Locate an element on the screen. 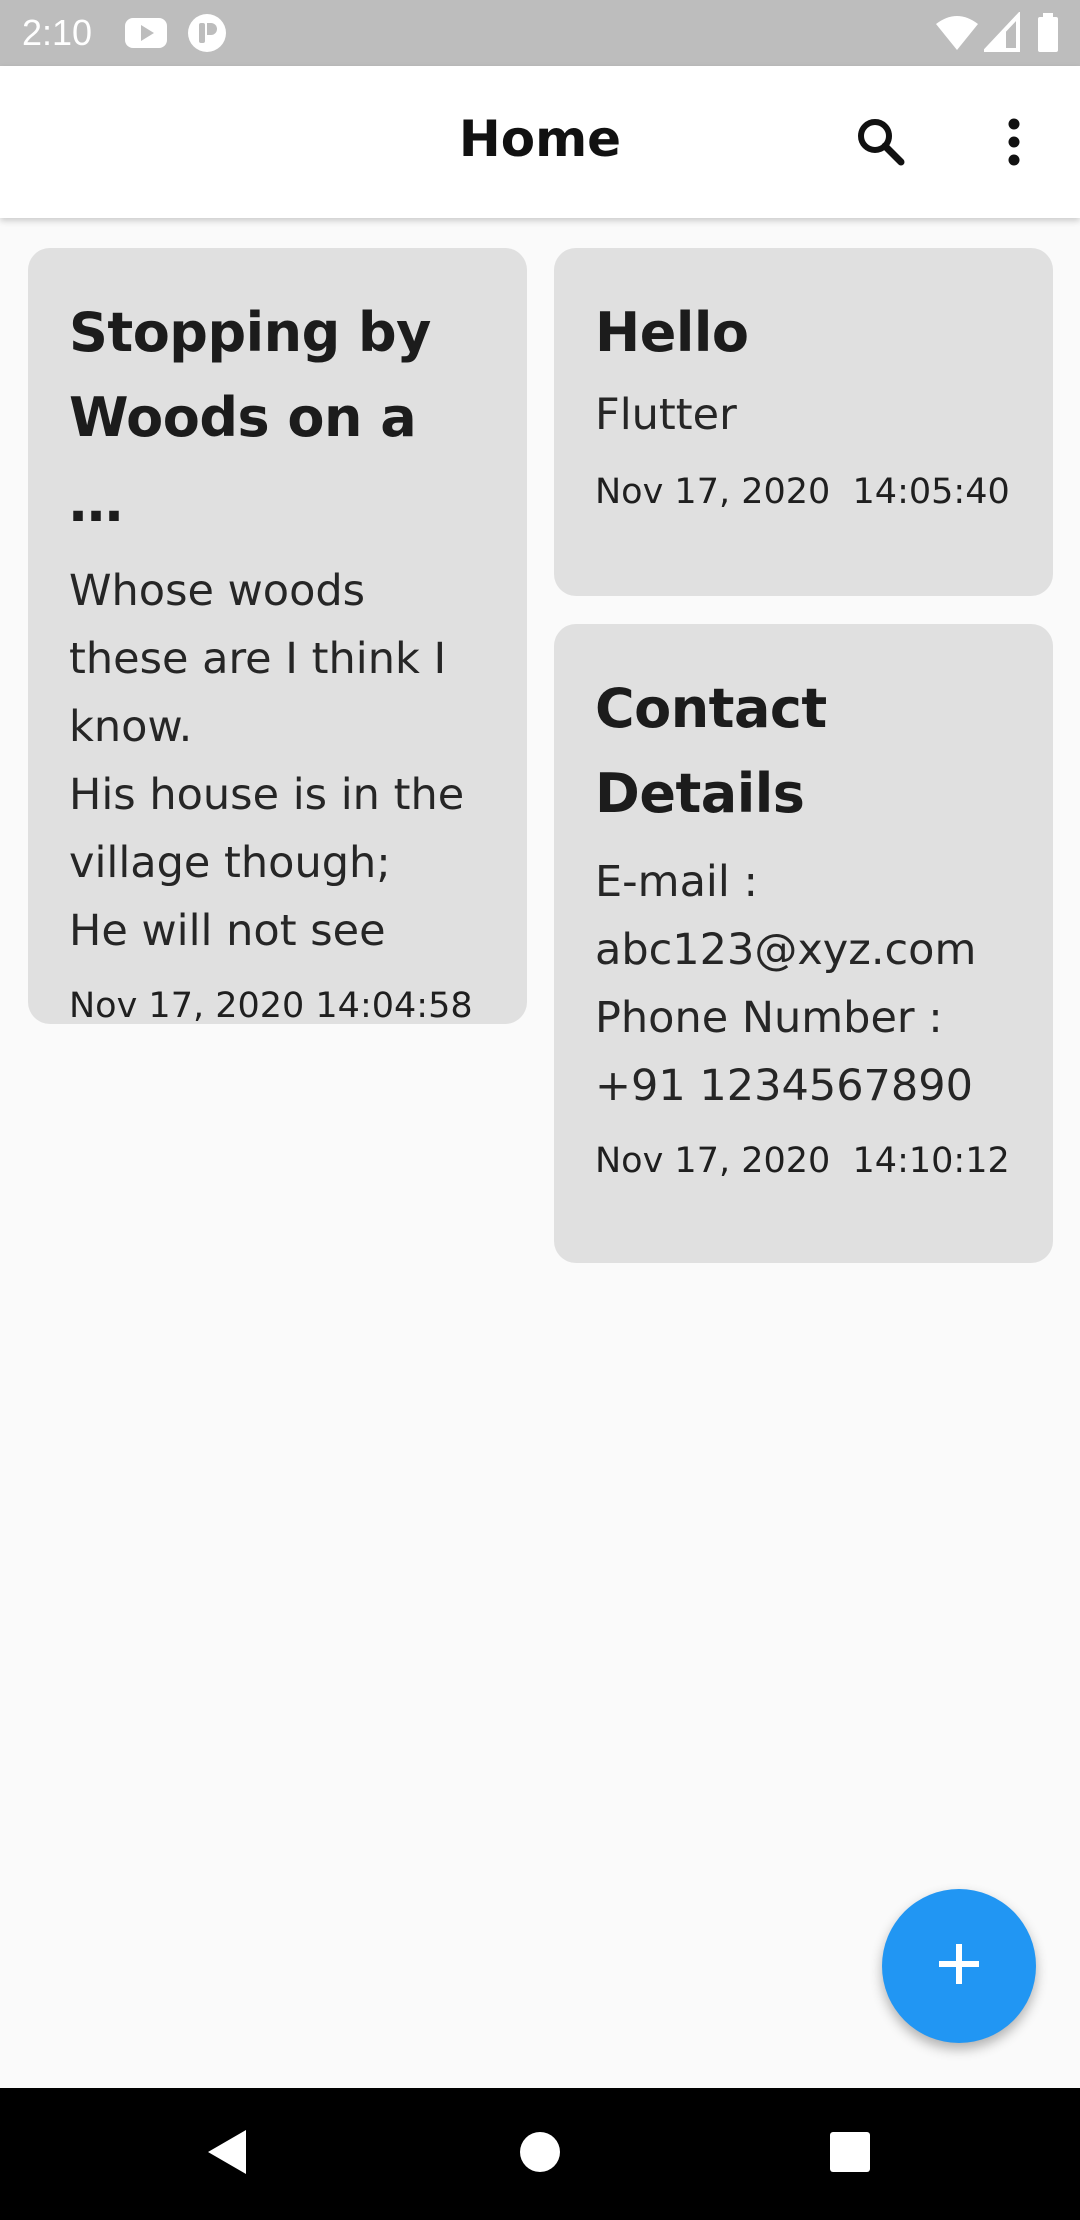 The width and height of the screenshot is (1080, 2220). search-icon is located at coordinates (881, 144).